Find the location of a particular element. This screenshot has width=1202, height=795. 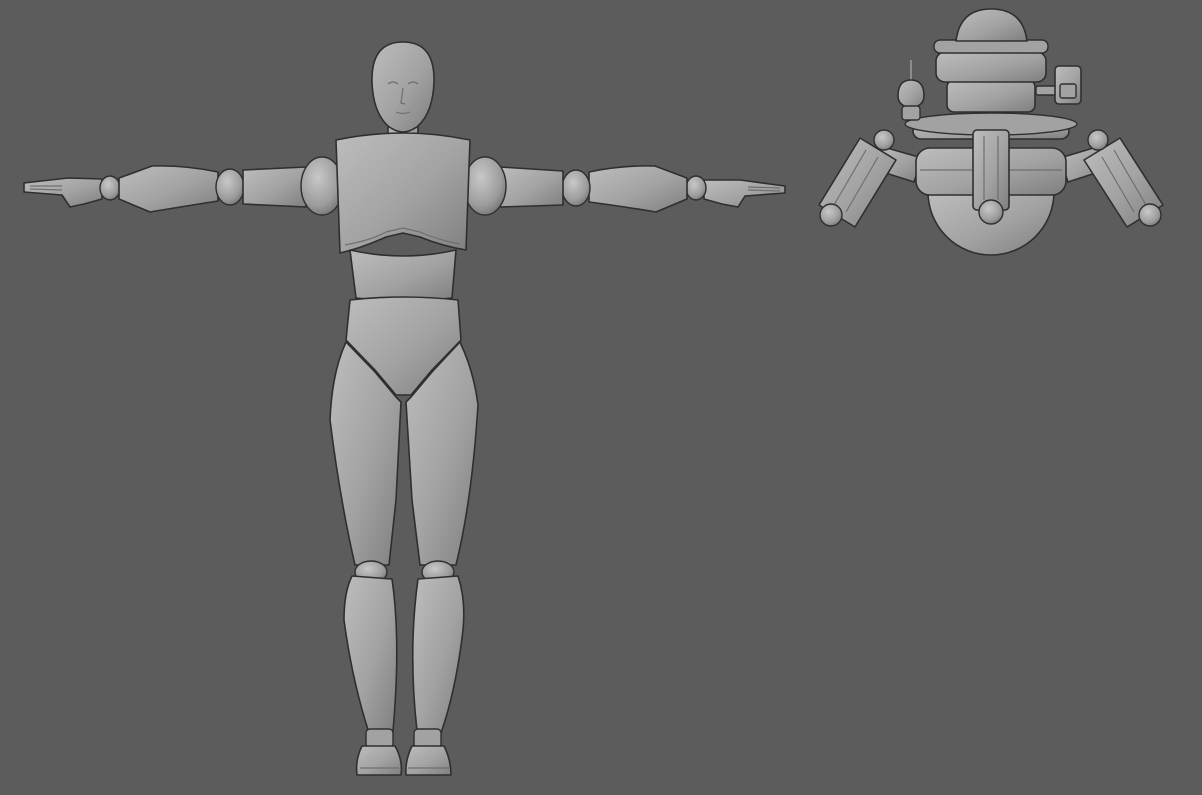

left-shin is located at coordinates (370, 654).